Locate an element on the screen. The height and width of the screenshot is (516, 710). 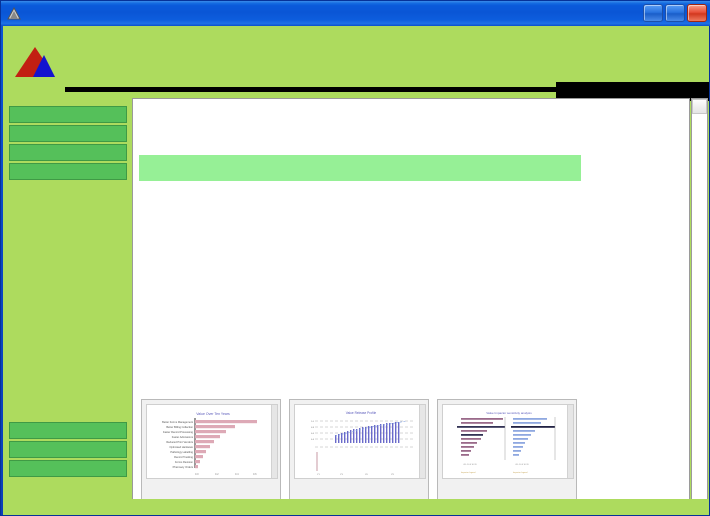
svg-text: 0.2 is located at coordinates (217, 474).